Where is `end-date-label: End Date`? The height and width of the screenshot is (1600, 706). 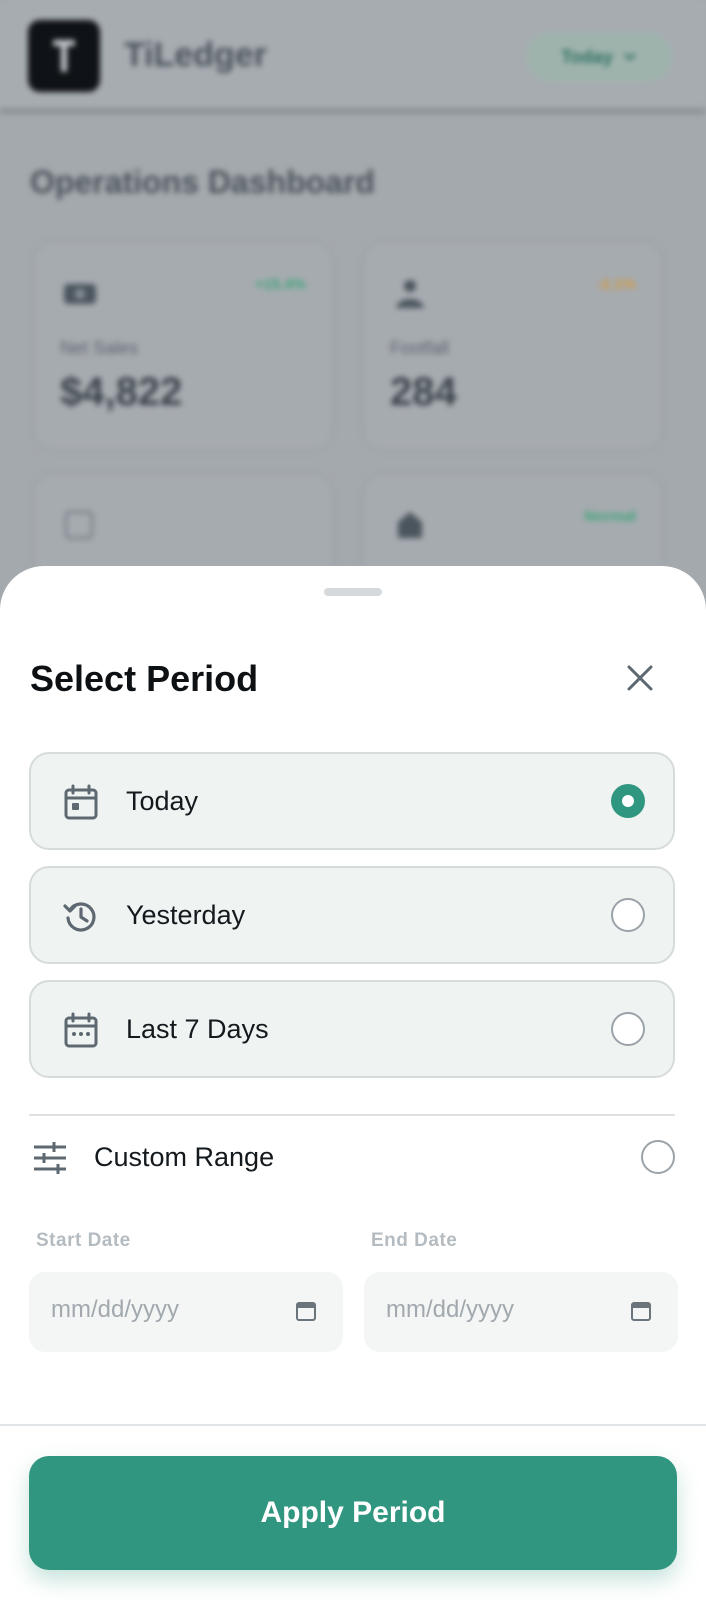 end-date-label: End Date is located at coordinates (414, 1240).